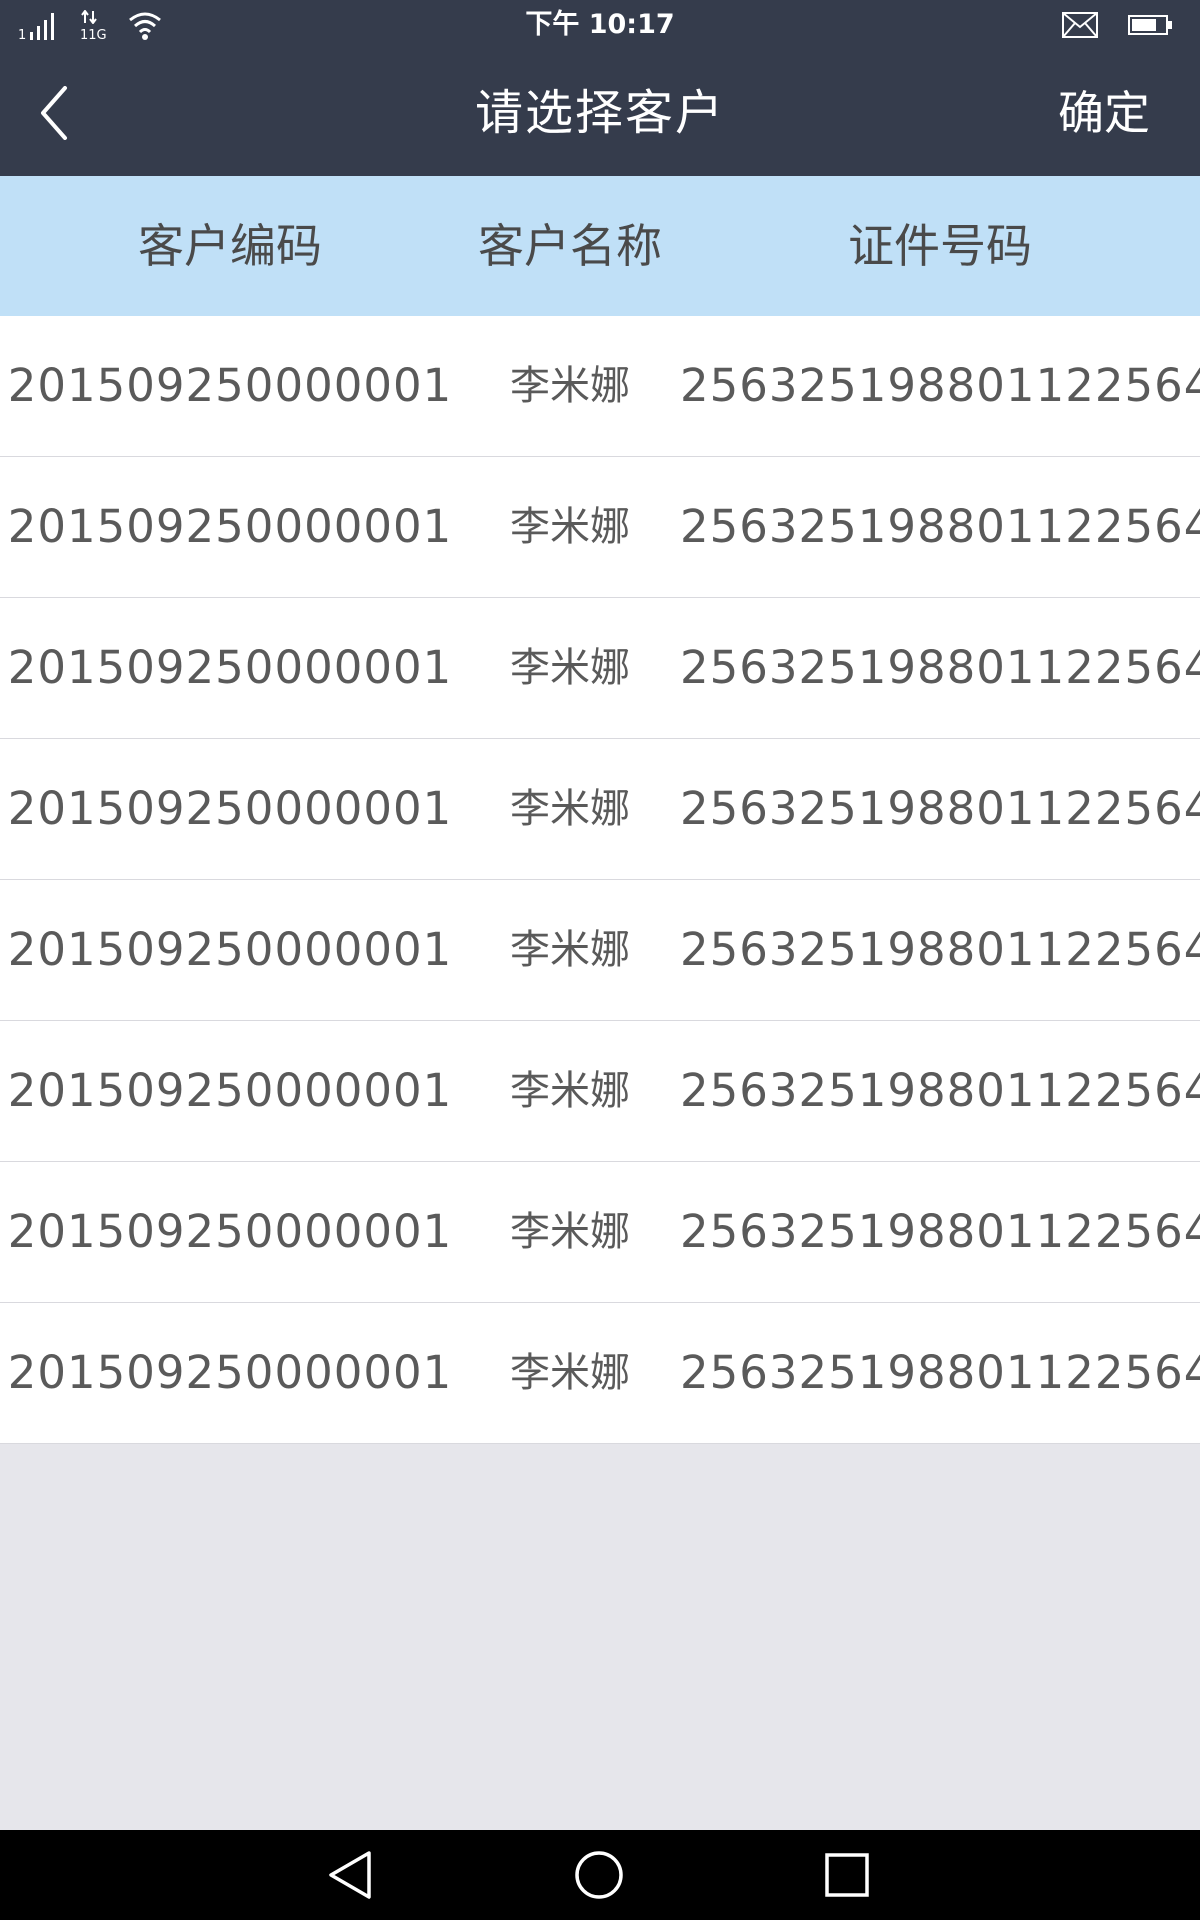 The height and width of the screenshot is (1920, 1200). What do you see at coordinates (570, 246) in the screenshot?
I see `column-header-customer-name: 客户名称` at bounding box center [570, 246].